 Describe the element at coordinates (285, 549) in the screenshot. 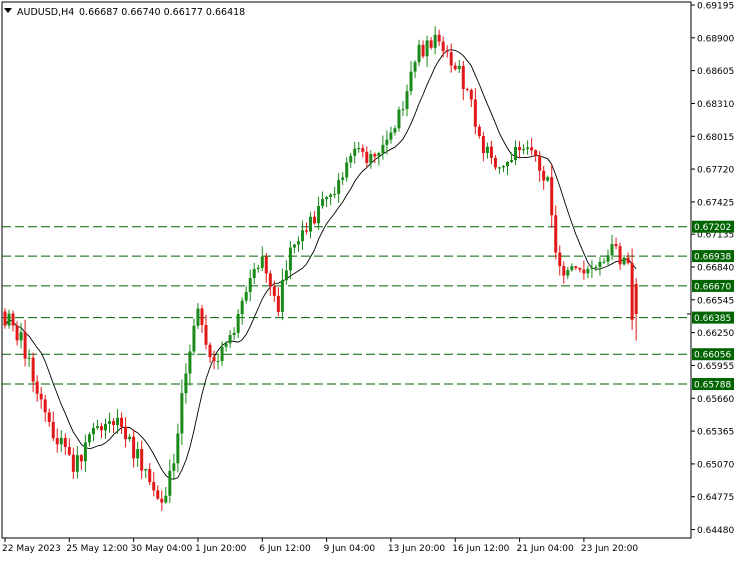

I see `x-tick-label: 6 Jun 12:00` at that location.